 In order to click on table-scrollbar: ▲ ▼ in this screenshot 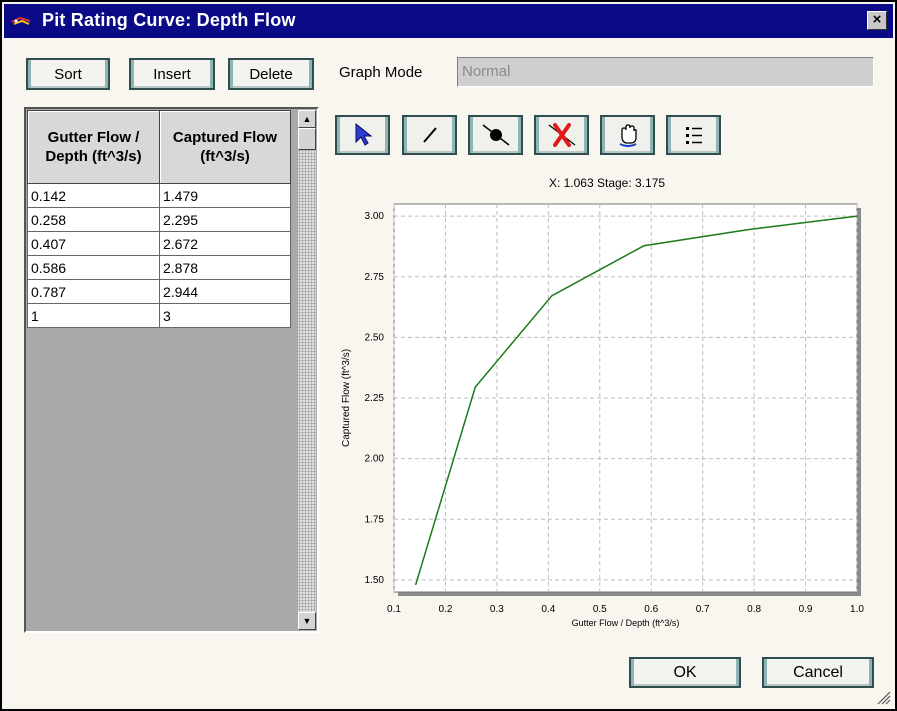, I will do `click(307, 370)`.